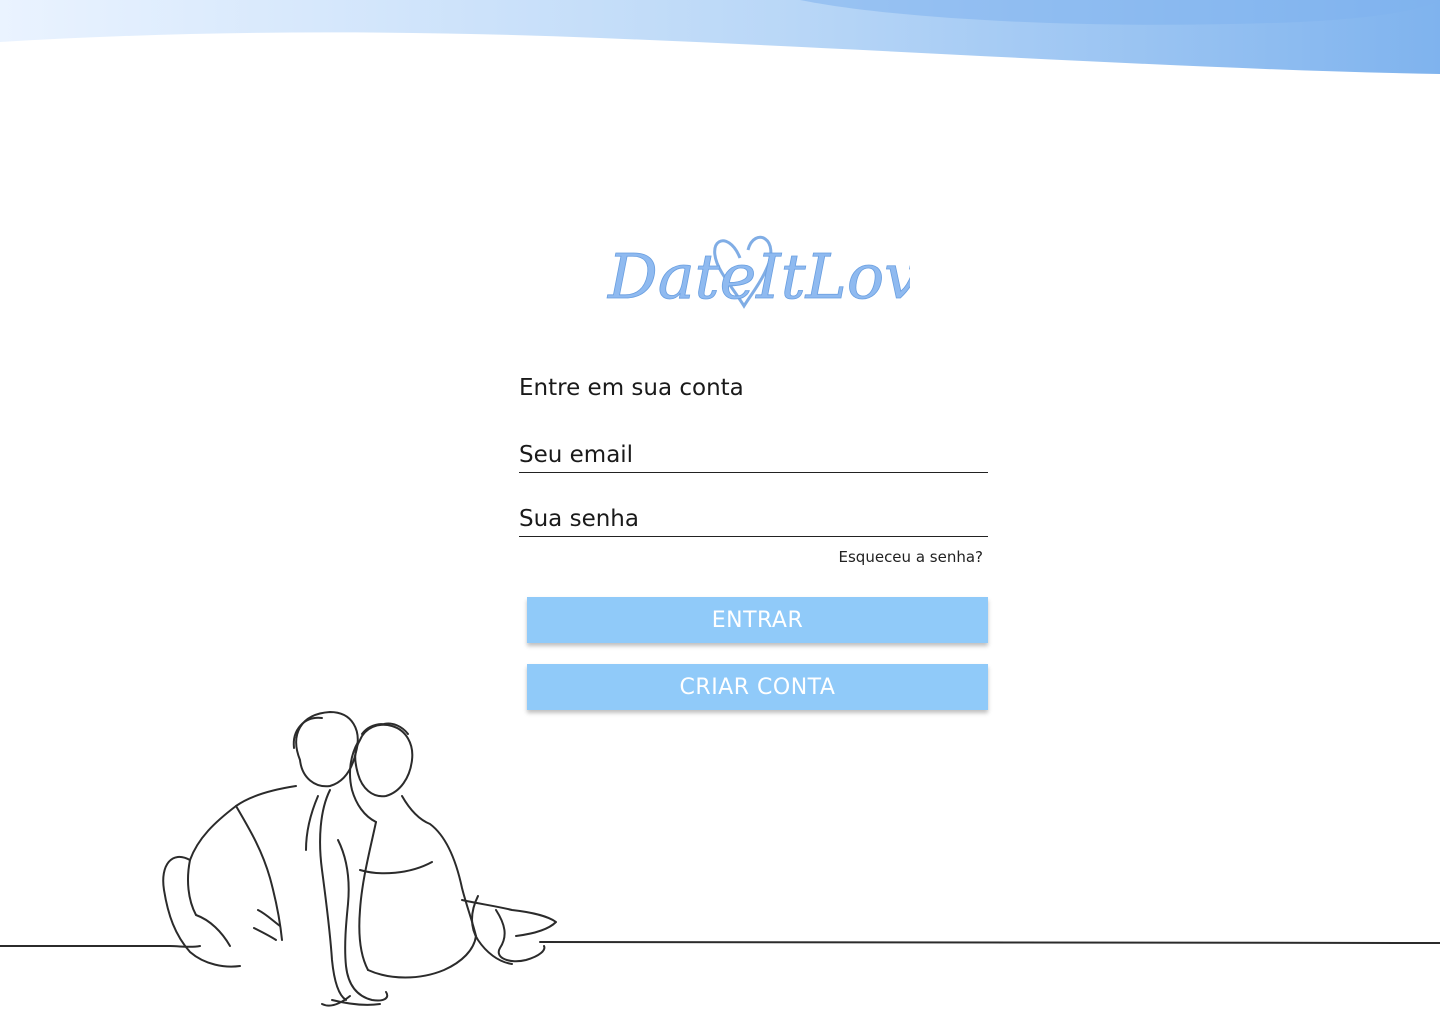  What do you see at coordinates (757, 620) in the screenshot?
I see `login-button: ENTRAR` at bounding box center [757, 620].